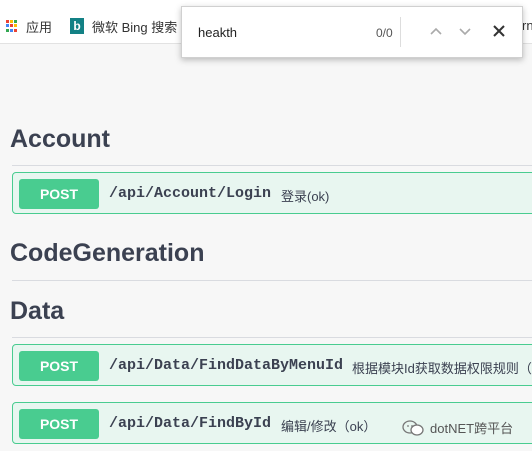 This screenshot has width=532, height=451. I want to click on chevron-up-icon, so click(436, 31).